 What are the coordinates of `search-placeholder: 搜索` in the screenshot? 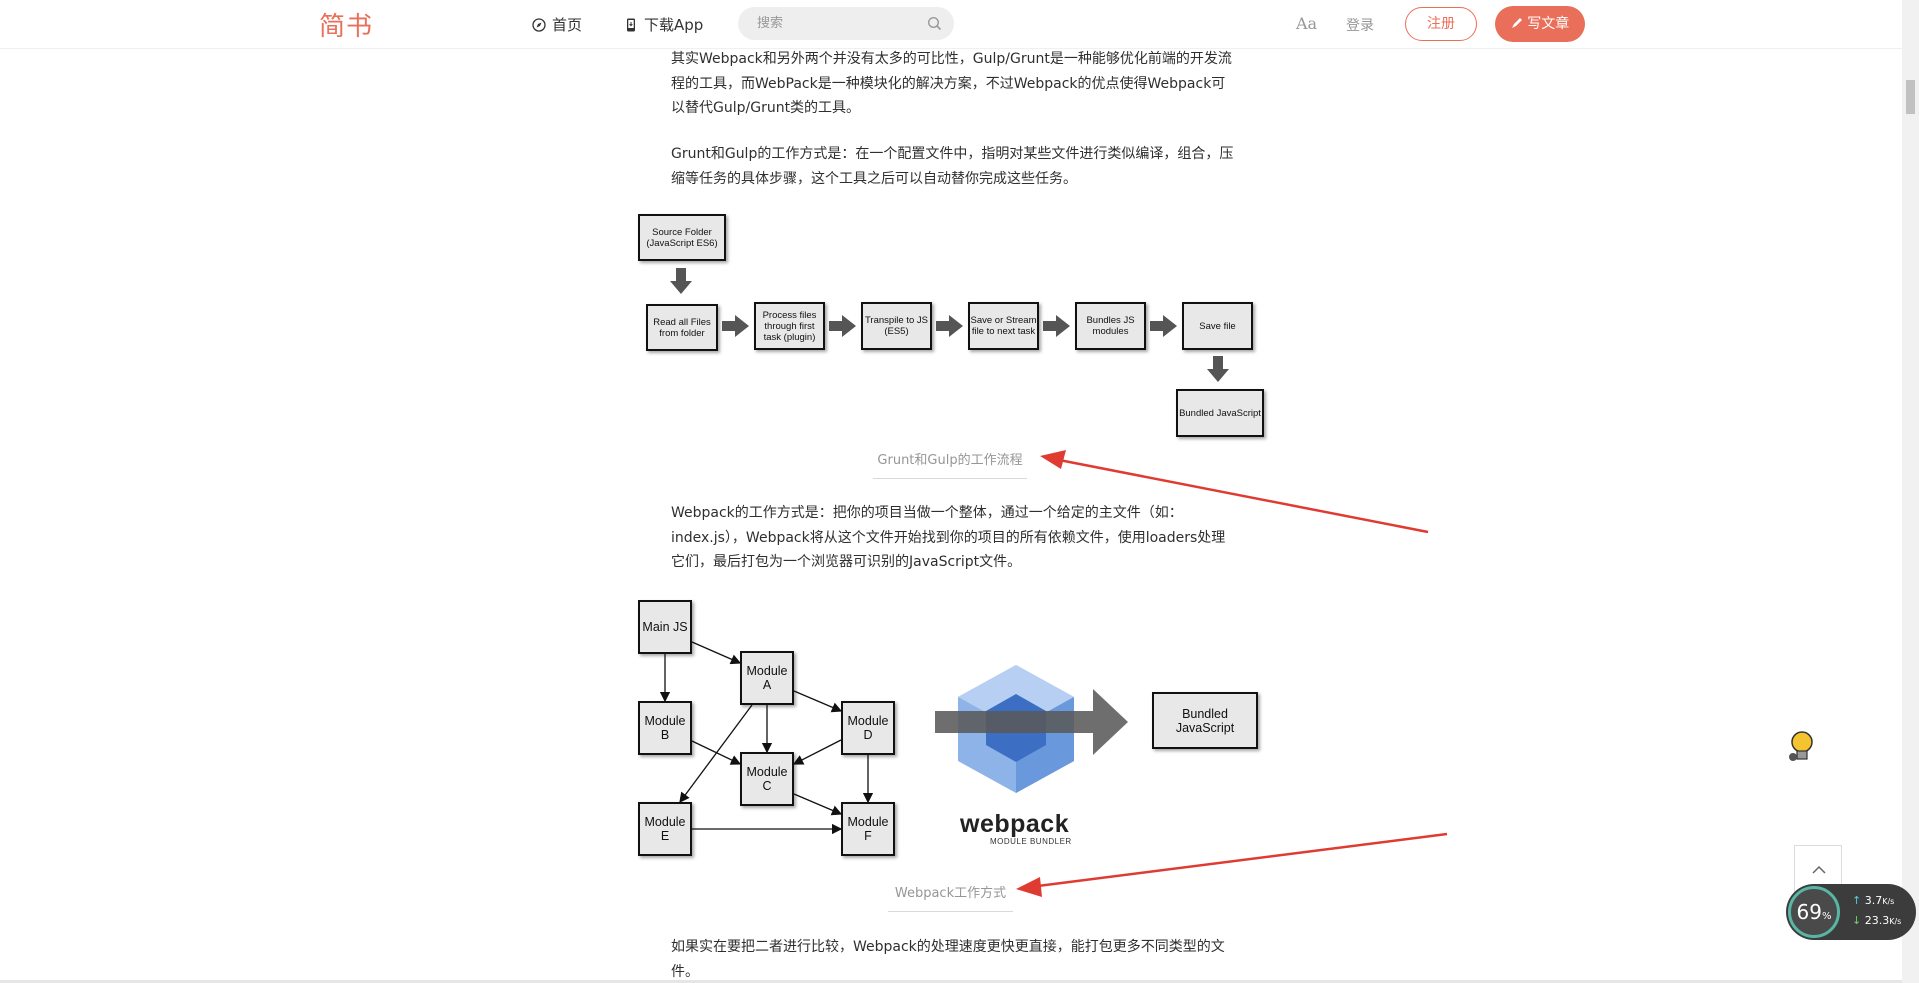 It's located at (770, 23).